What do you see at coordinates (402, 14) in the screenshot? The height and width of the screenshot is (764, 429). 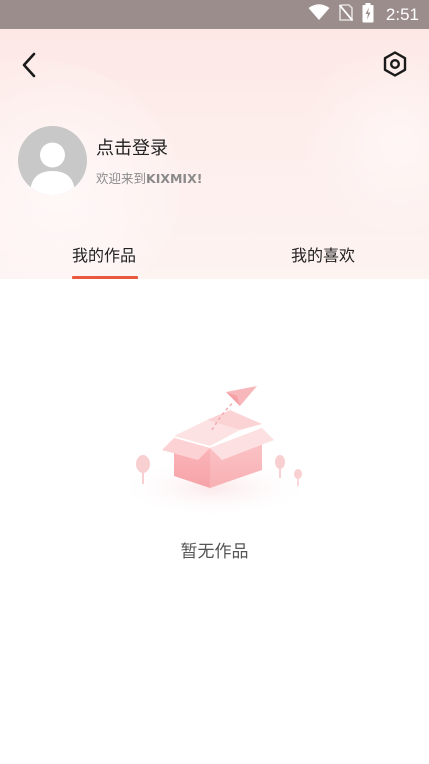 I see `status-time: 2:51` at bounding box center [402, 14].